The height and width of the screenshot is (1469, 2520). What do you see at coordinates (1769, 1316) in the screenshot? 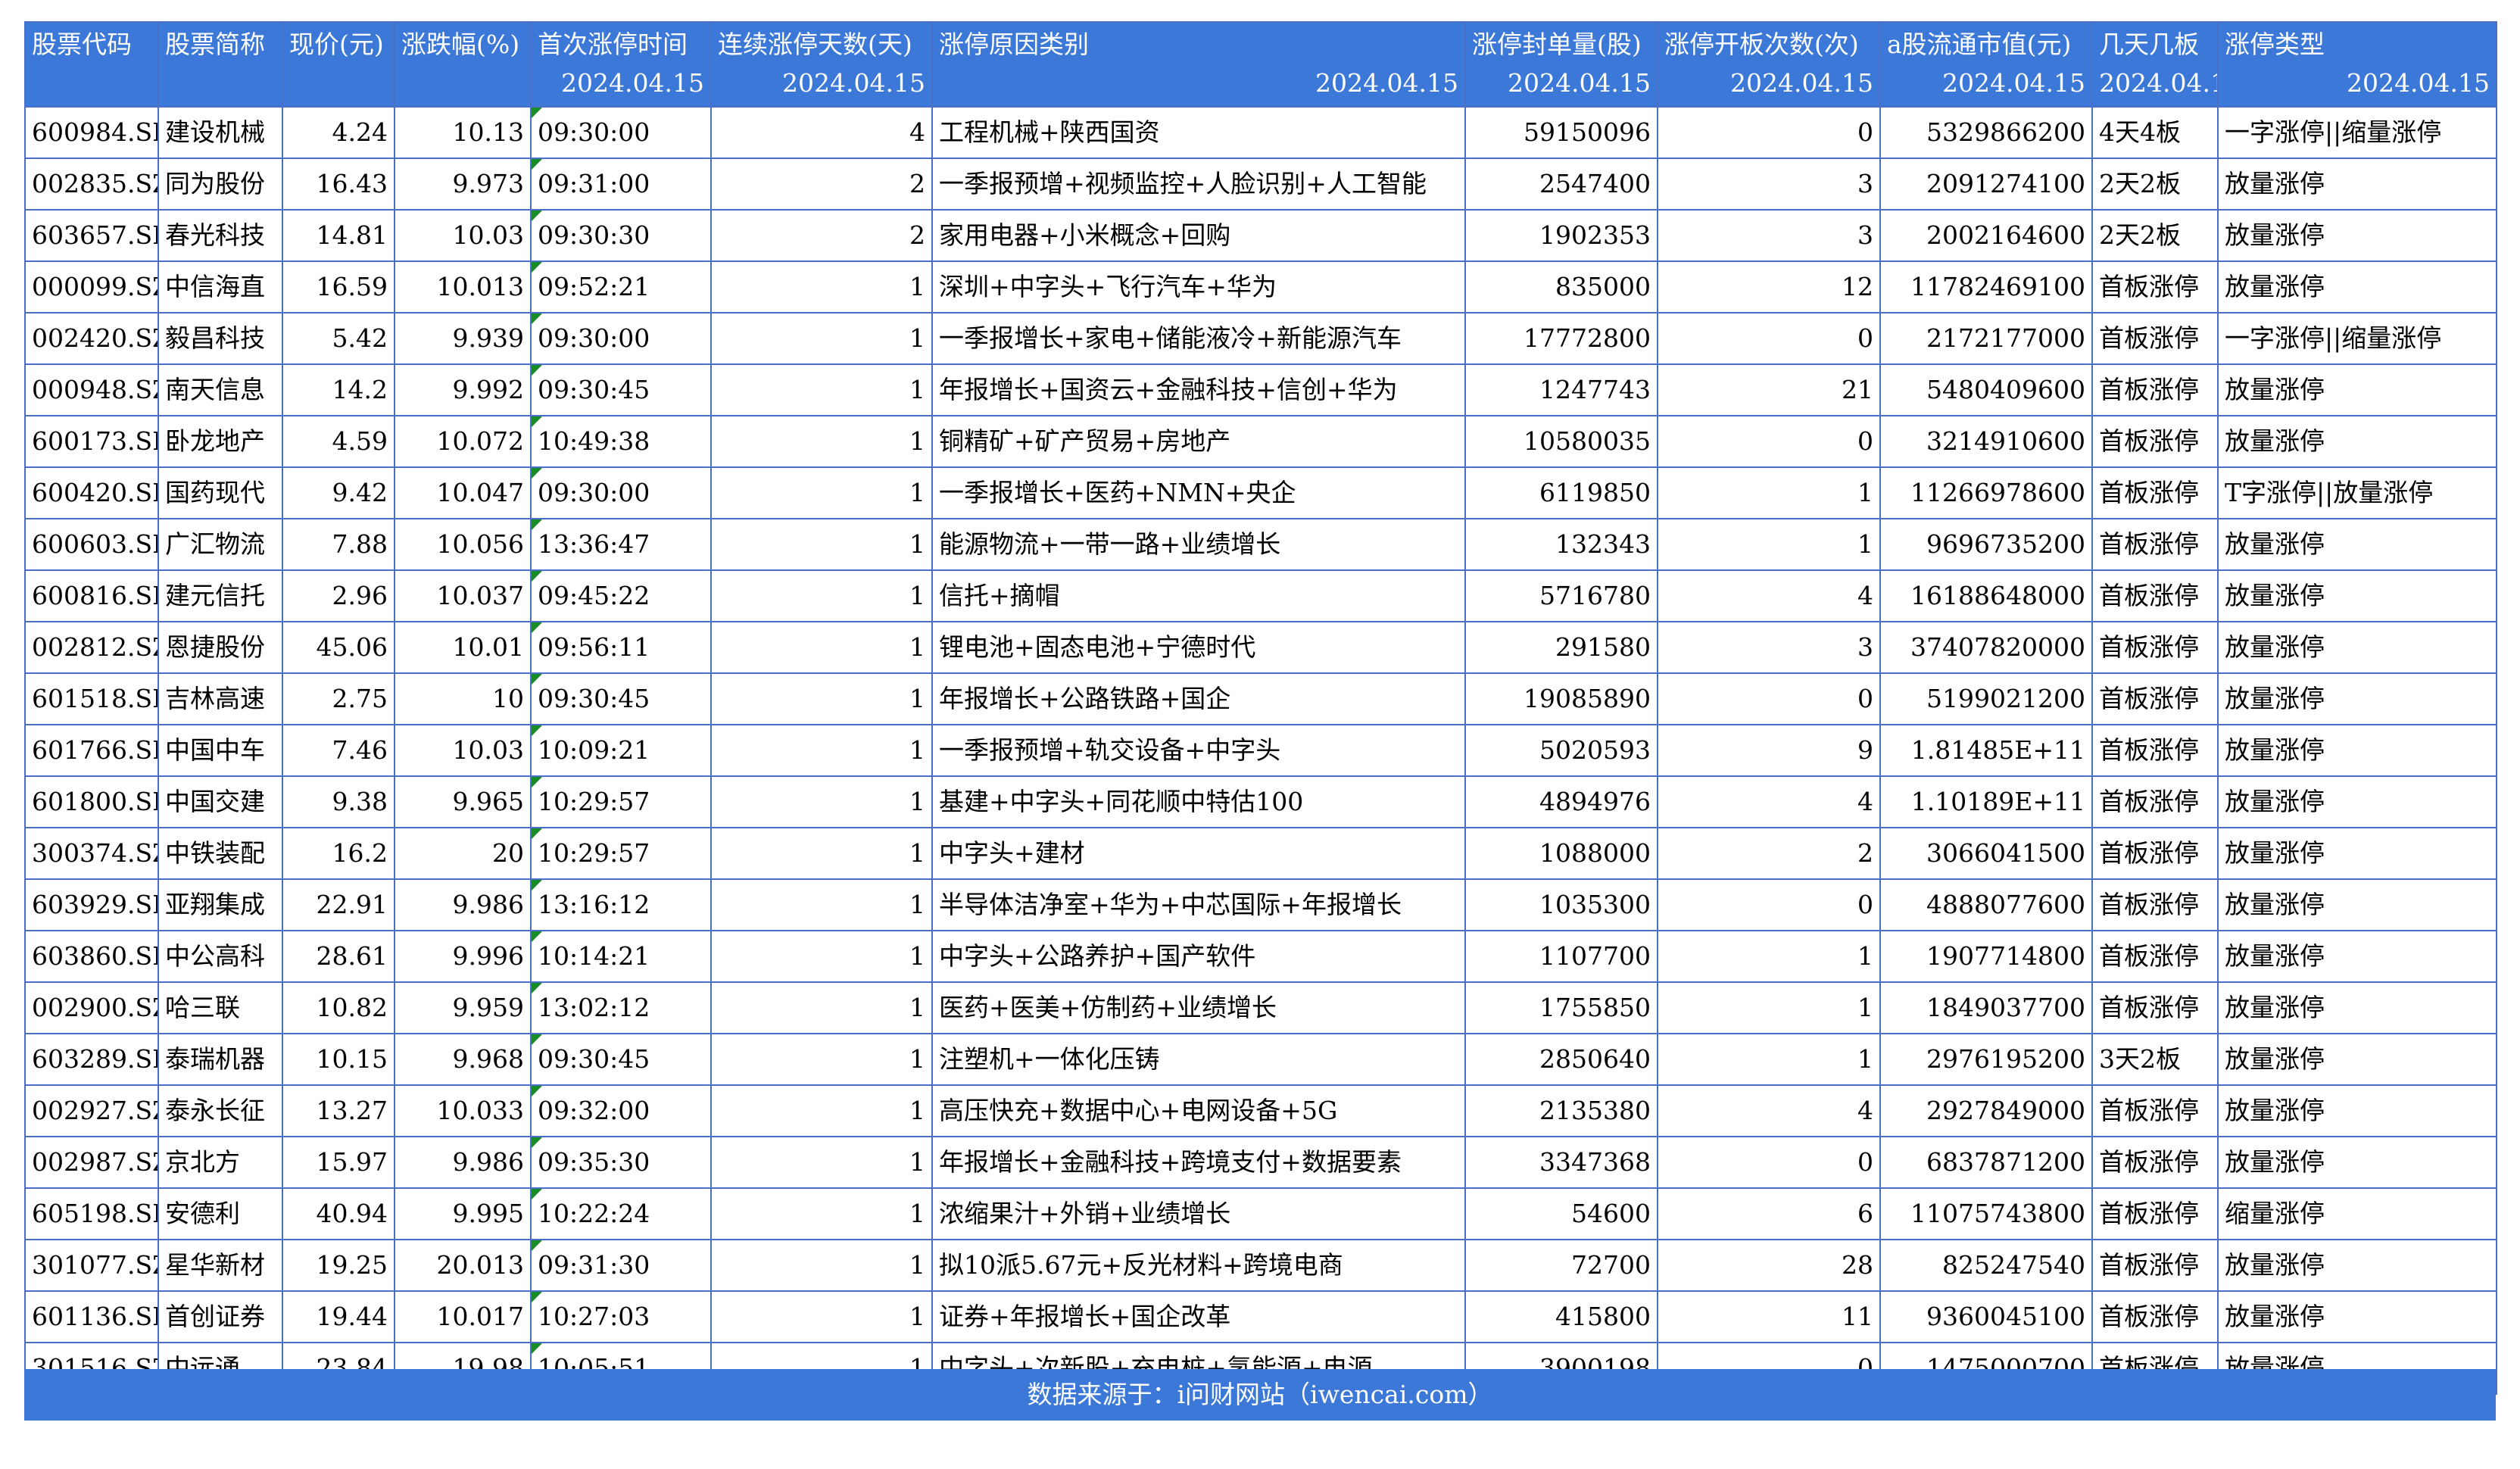
I see `cell-open-count: 11` at bounding box center [1769, 1316].